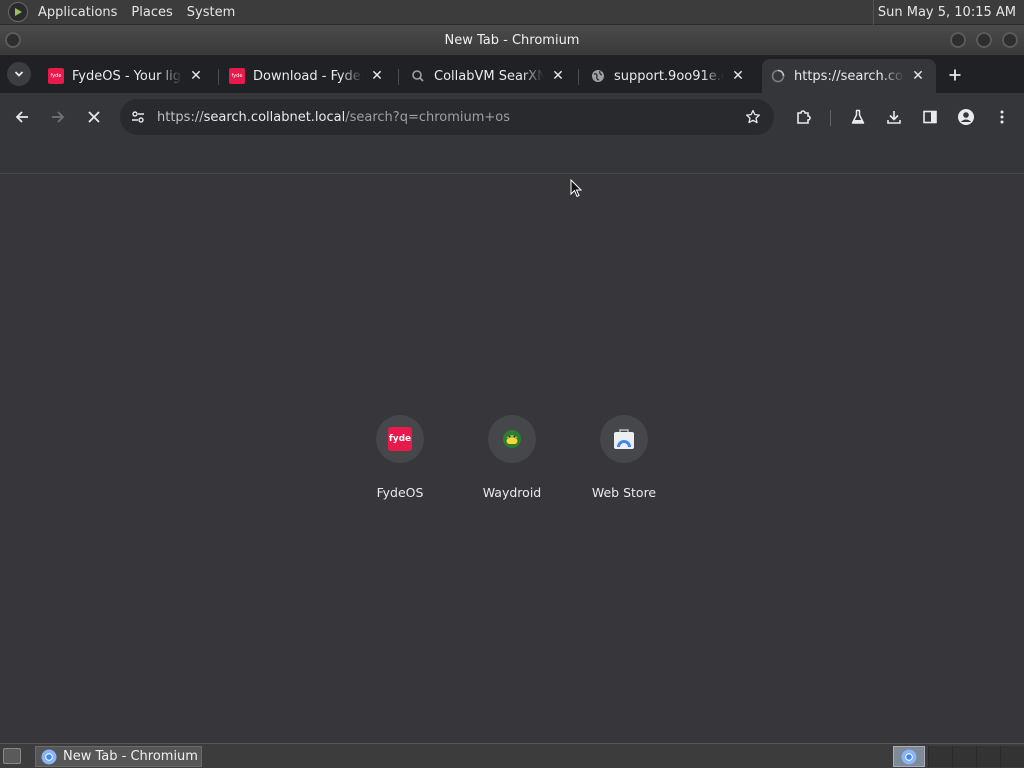 The height and width of the screenshot is (768, 1024). Describe the element at coordinates (946, 12) in the screenshot. I see `panel-clock: Sun May 5, 10:15 AM` at that location.